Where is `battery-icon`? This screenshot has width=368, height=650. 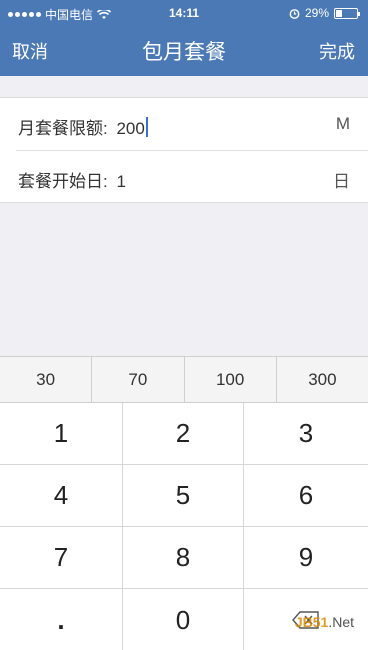 battery-icon is located at coordinates (347, 13).